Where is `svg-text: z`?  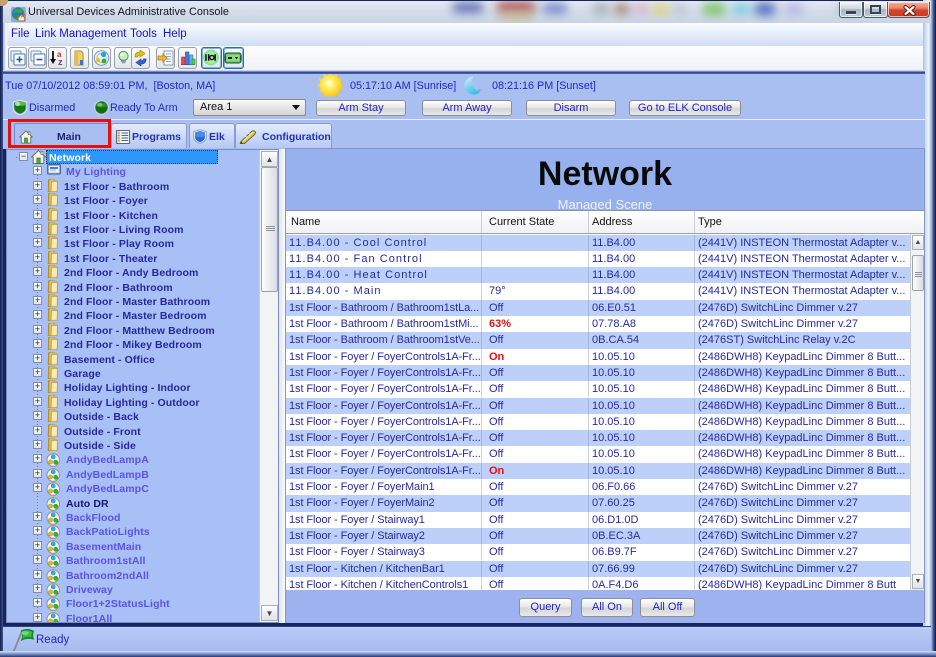
svg-text: z is located at coordinates (60, 61).